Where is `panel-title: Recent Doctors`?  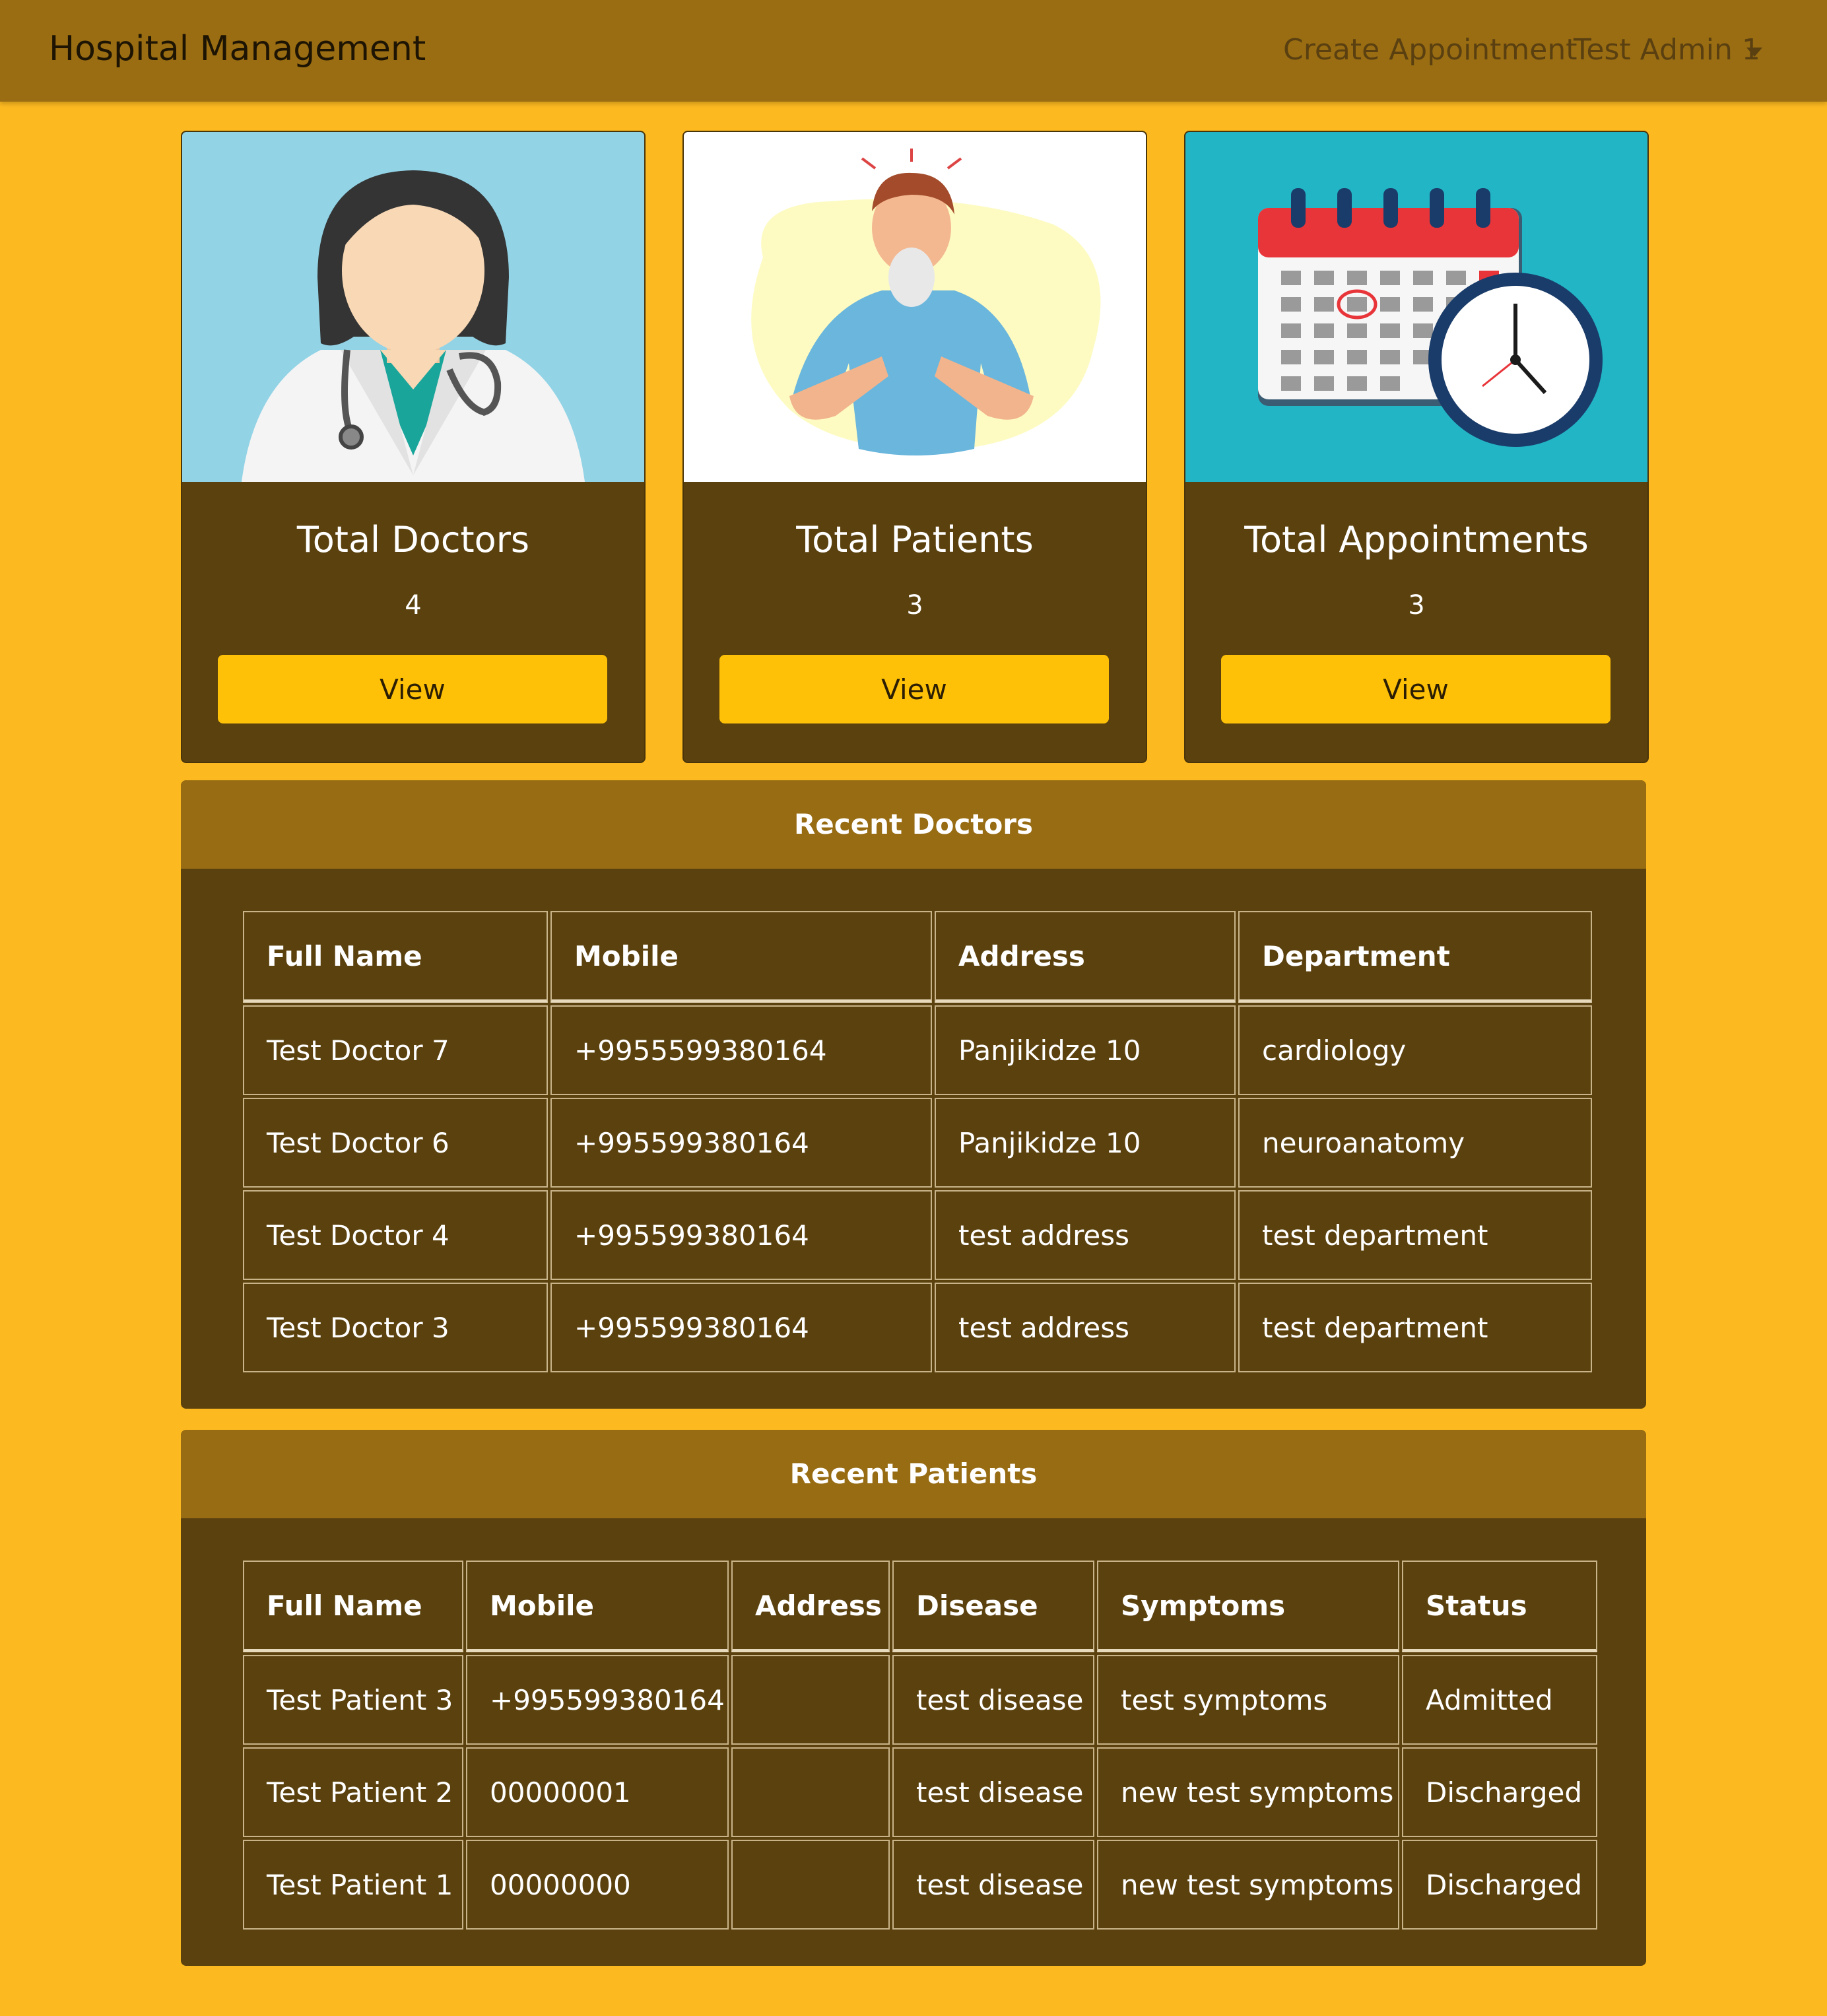 panel-title: Recent Doctors is located at coordinates (913, 824).